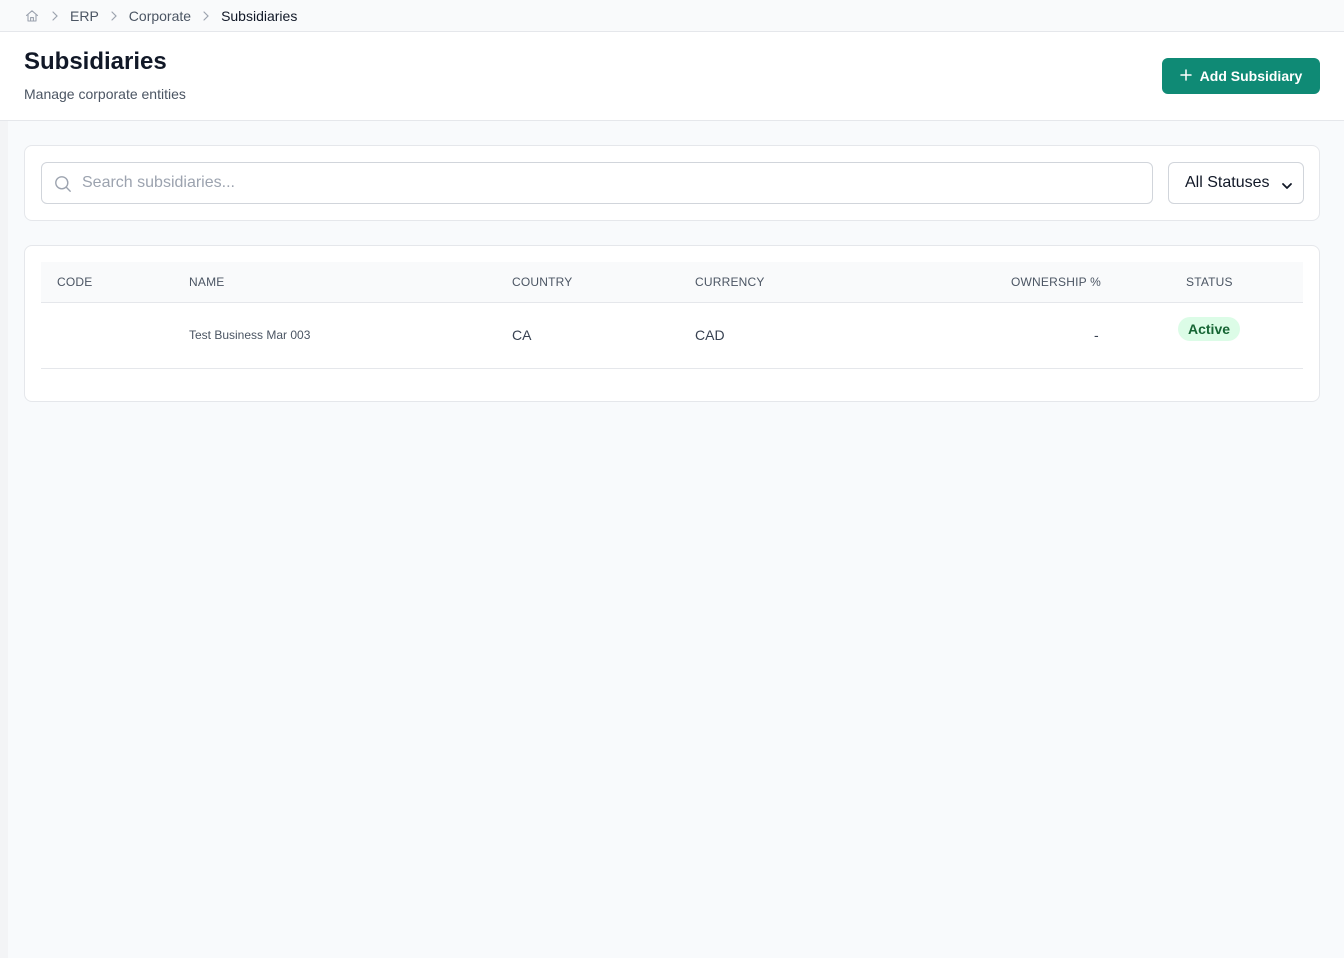  I want to click on search-box, so click(597, 183).